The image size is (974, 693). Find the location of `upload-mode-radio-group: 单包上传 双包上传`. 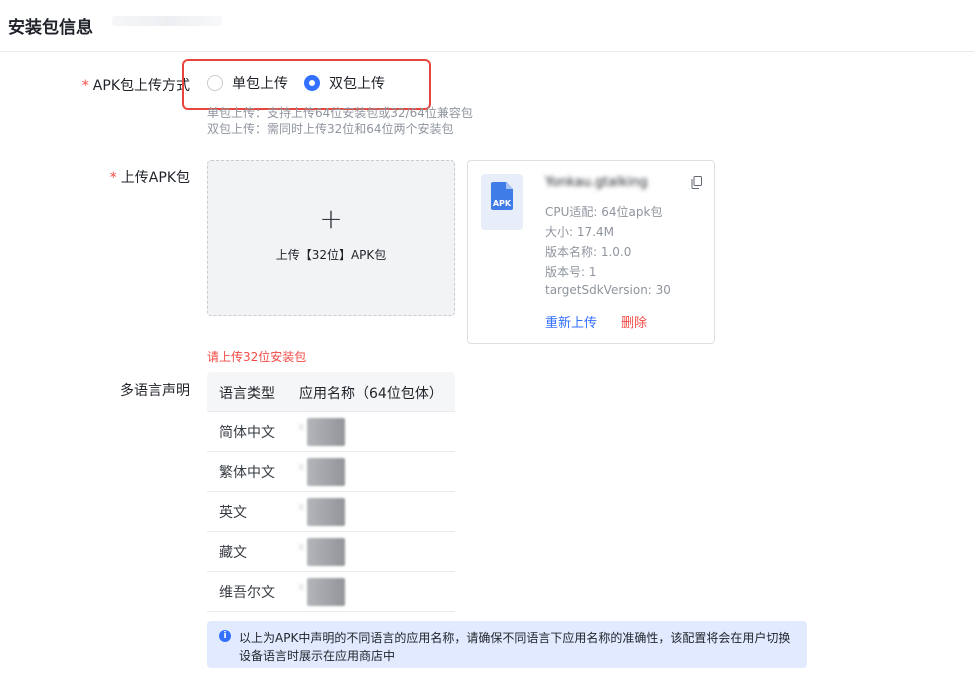

upload-mode-radio-group: 单包上传 双包上传 is located at coordinates (304, 83).